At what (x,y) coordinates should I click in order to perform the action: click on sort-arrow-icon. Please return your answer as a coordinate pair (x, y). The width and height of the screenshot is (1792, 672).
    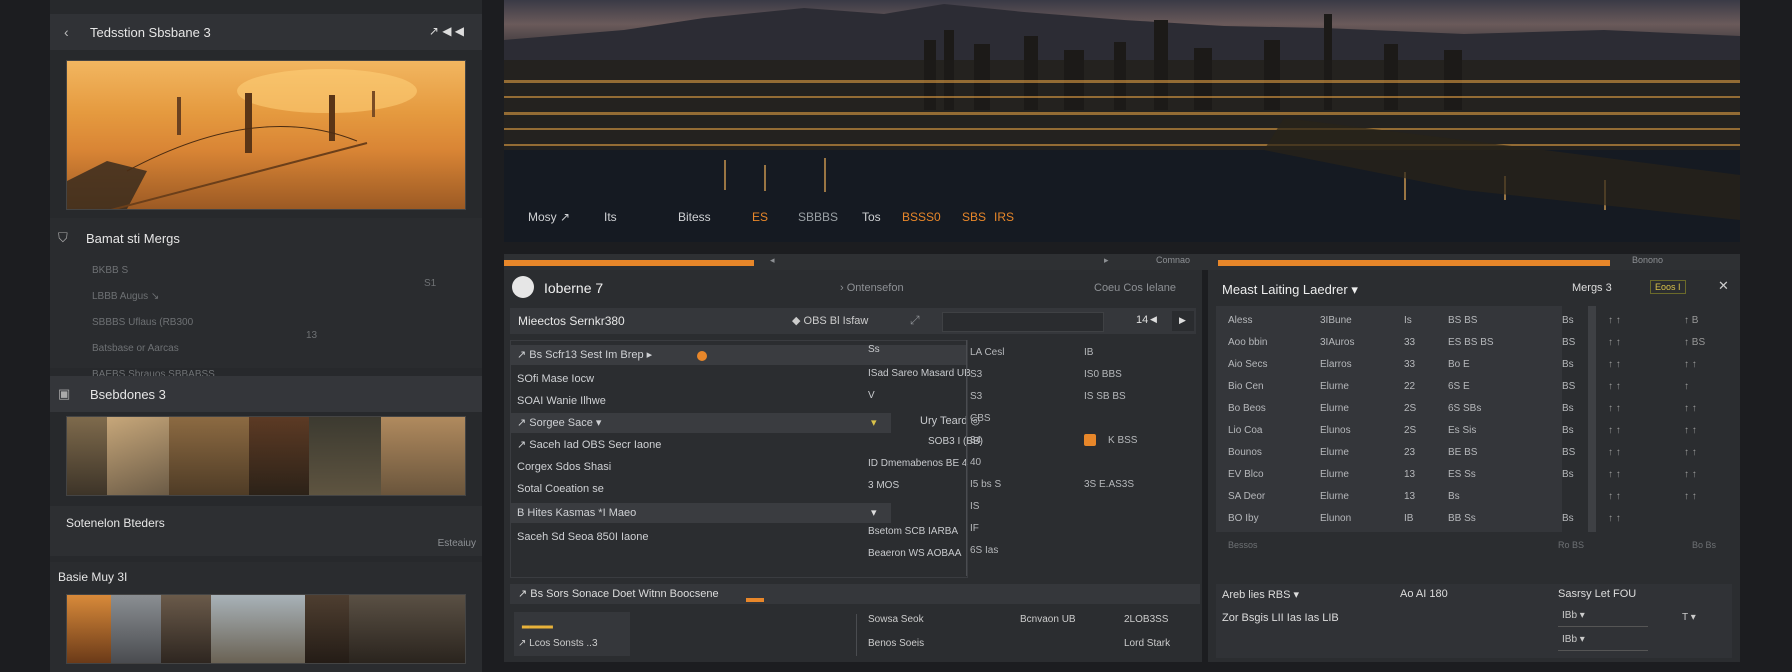
    Looking at the image, I should click on (1694, 519).